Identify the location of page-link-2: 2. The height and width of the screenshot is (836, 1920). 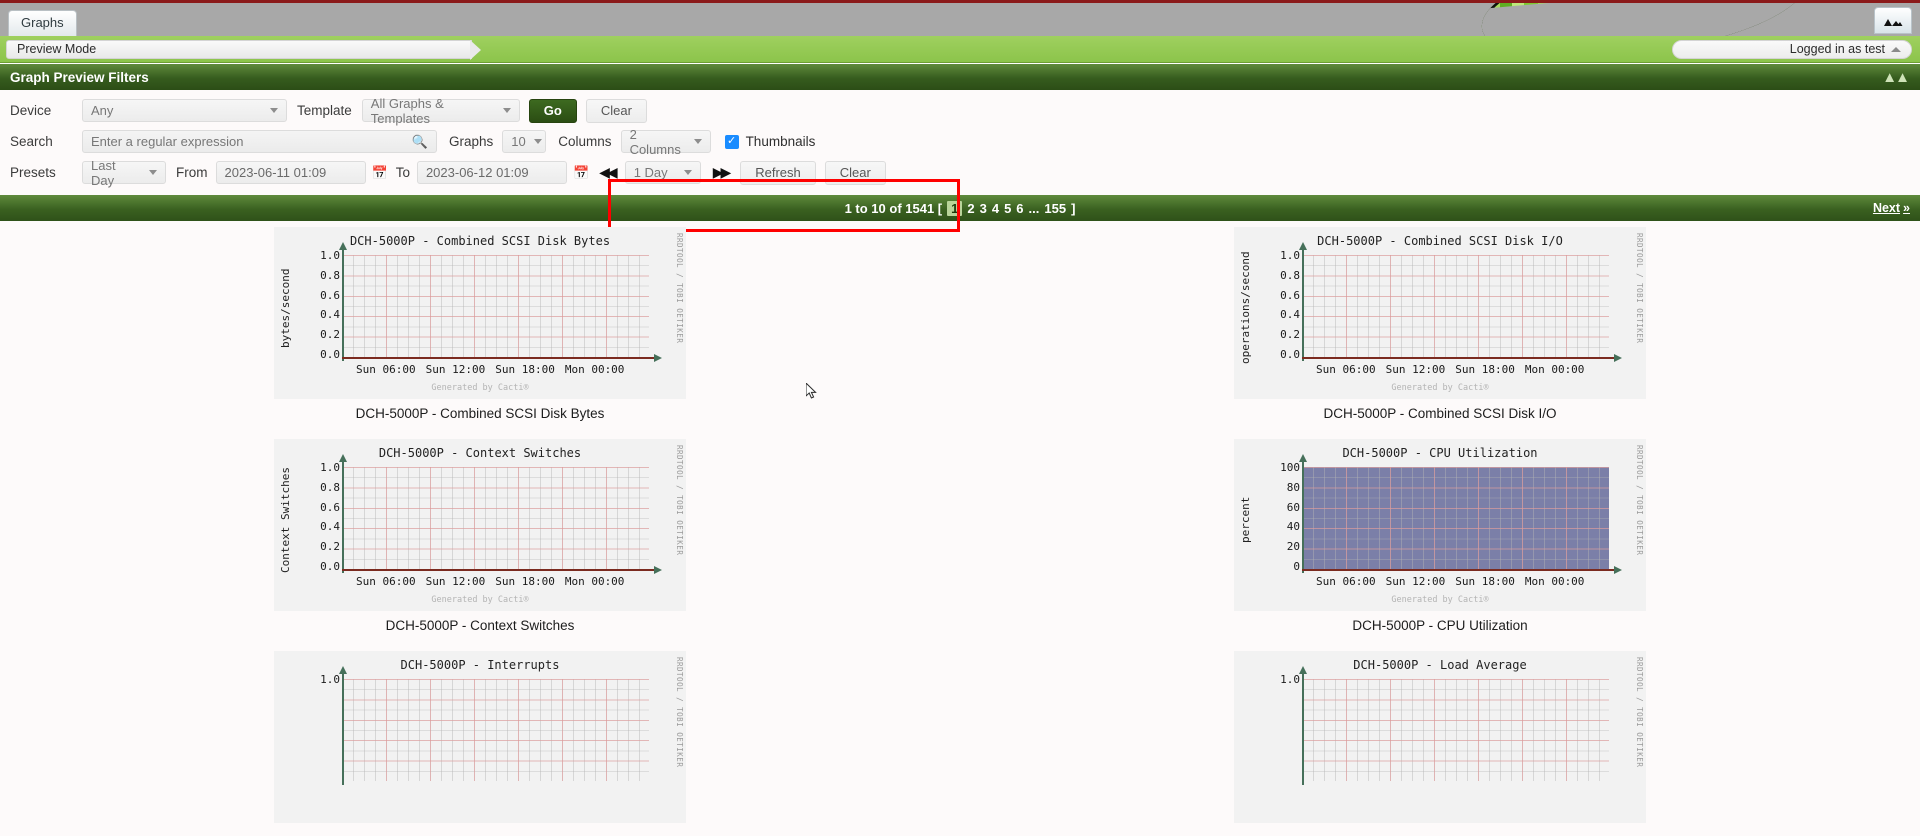
(970, 208).